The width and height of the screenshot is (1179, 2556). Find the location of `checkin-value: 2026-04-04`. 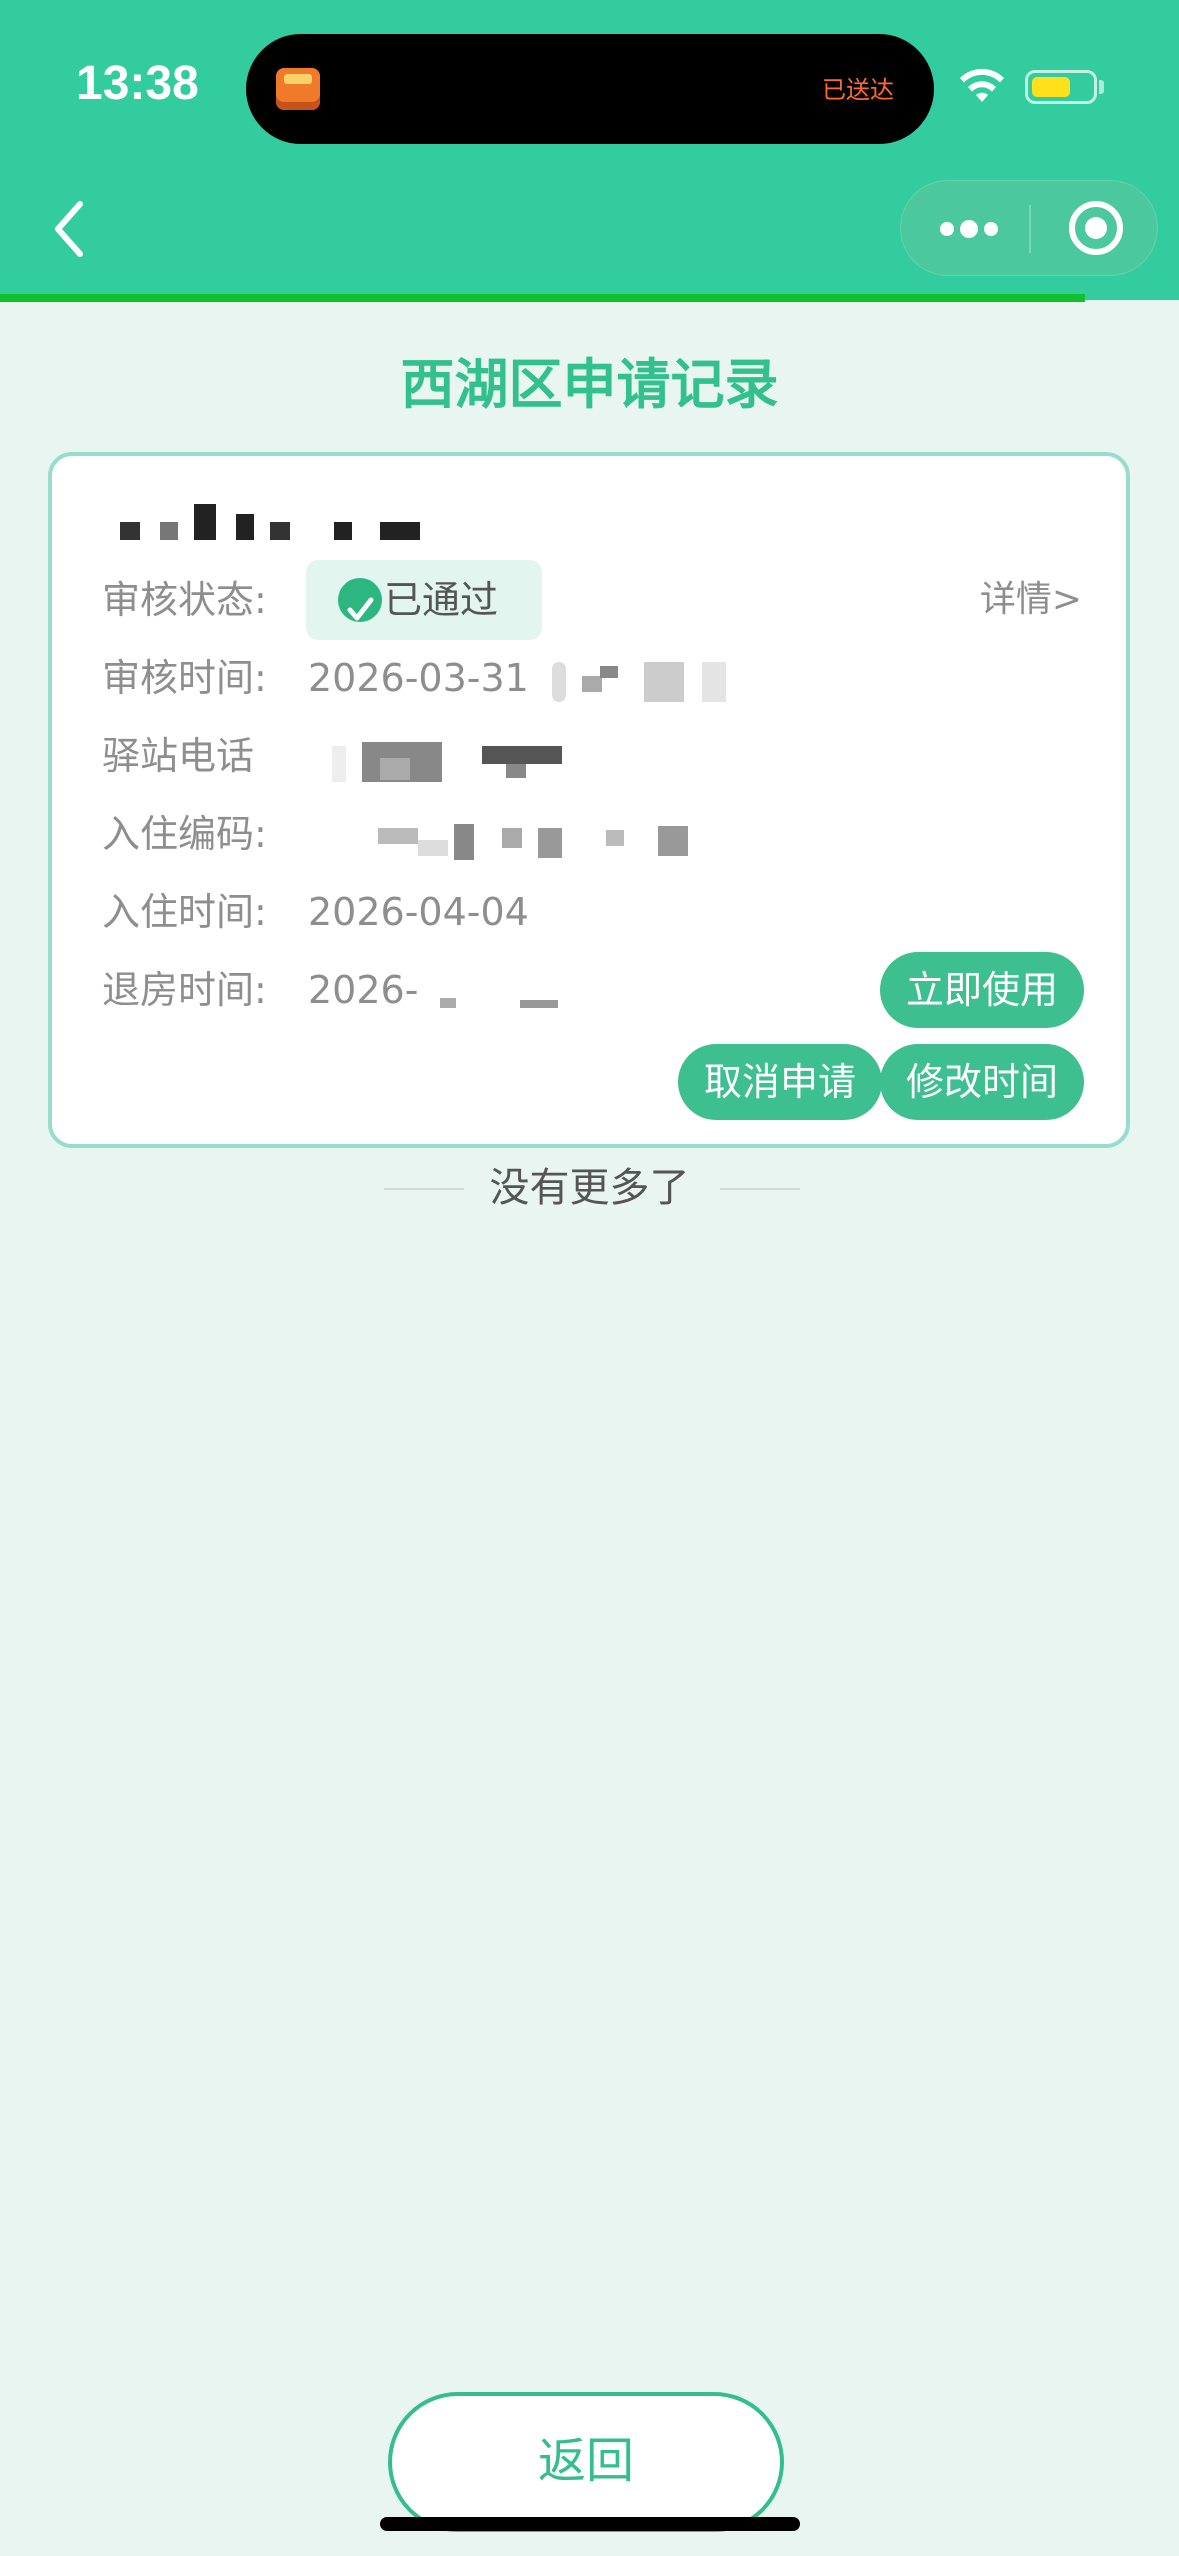

checkin-value: 2026-04-04 is located at coordinates (418, 912).